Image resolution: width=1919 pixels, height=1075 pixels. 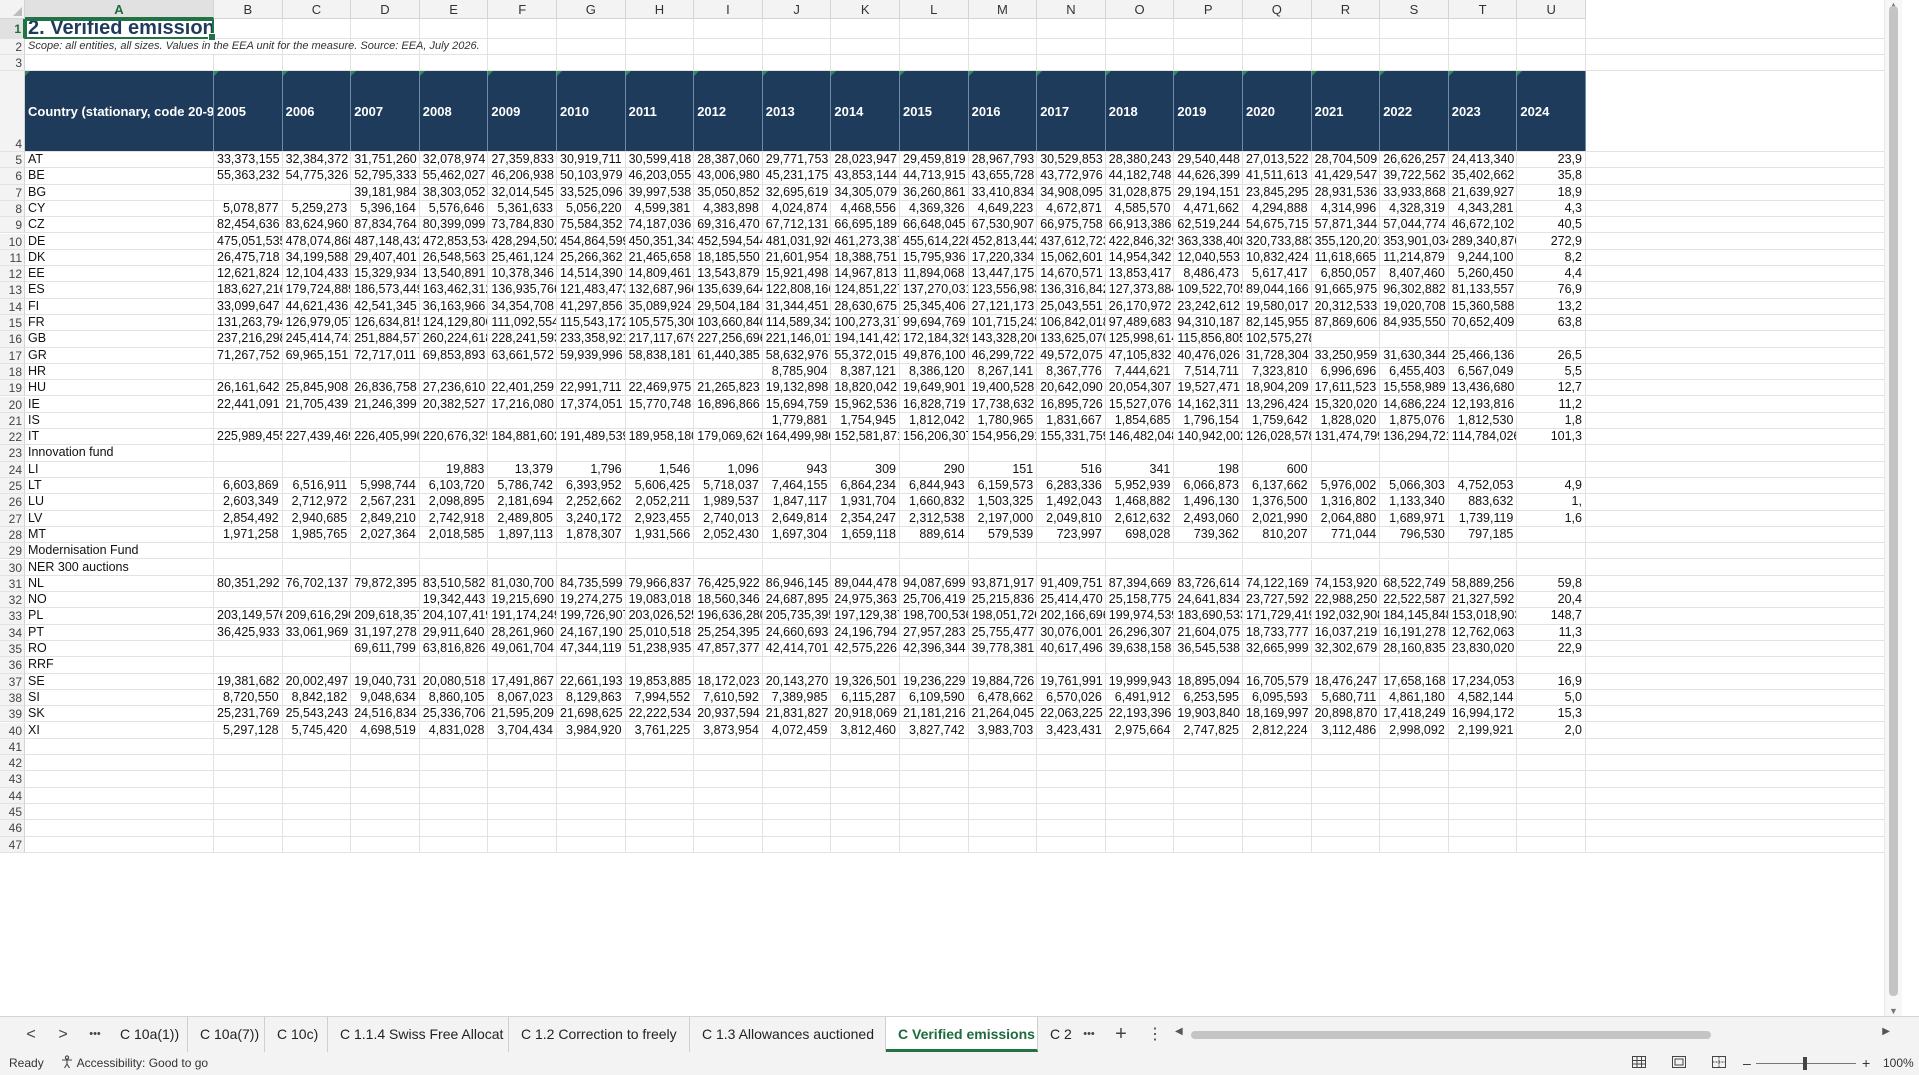 I want to click on cell: 1,847,117, so click(x=797, y=502).